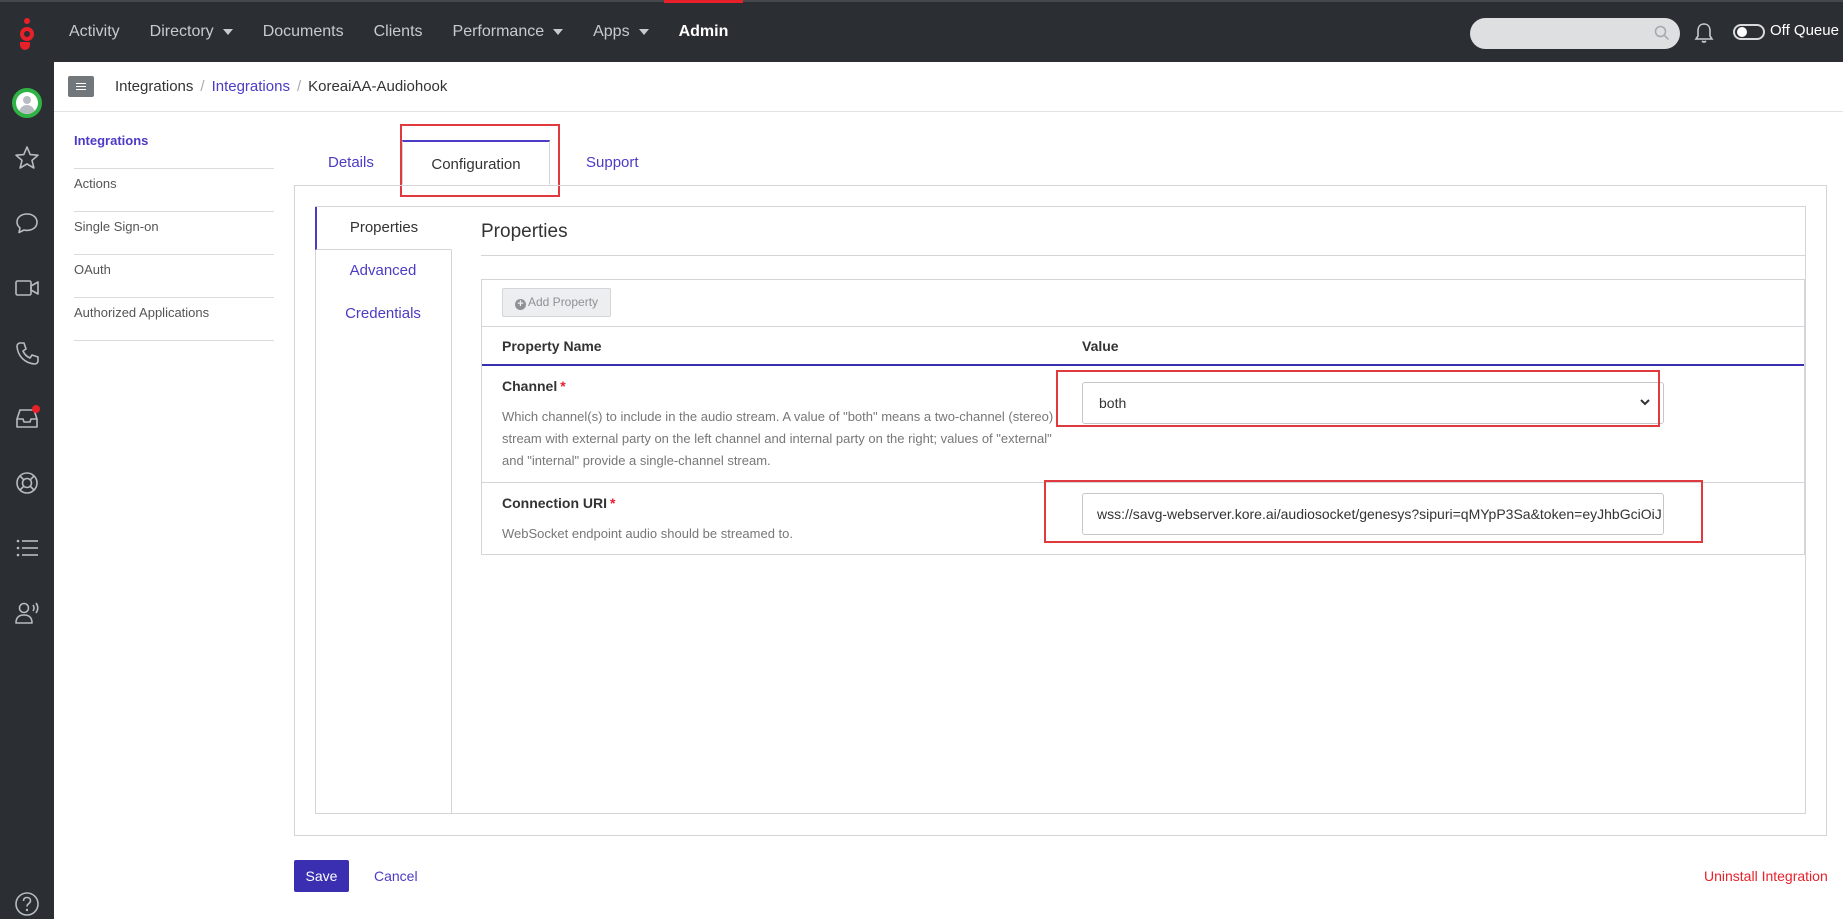 The width and height of the screenshot is (1843, 919). Describe the element at coordinates (1113, 403) in the screenshot. I see `channel-select-value: both` at that location.